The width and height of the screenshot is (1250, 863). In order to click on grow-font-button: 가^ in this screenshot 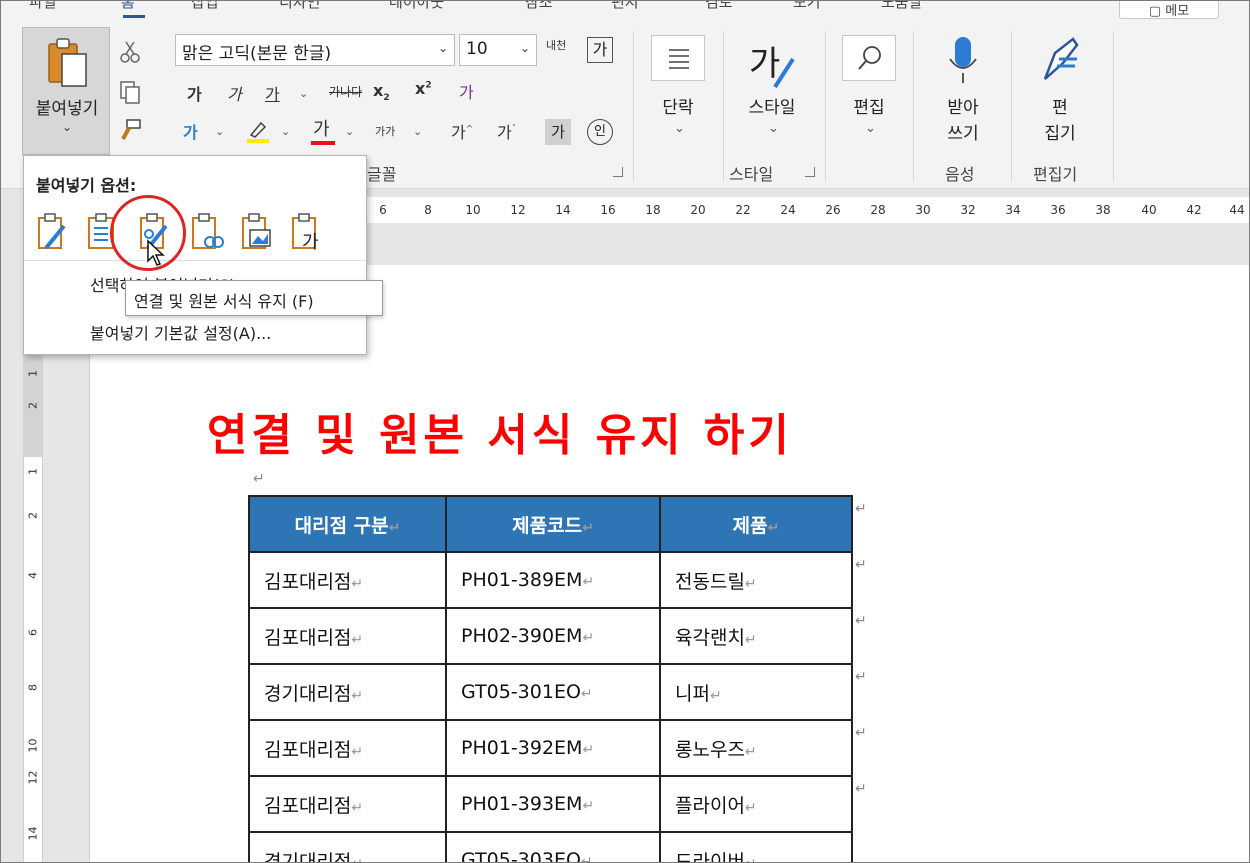, I will do `click(462, 131)`.